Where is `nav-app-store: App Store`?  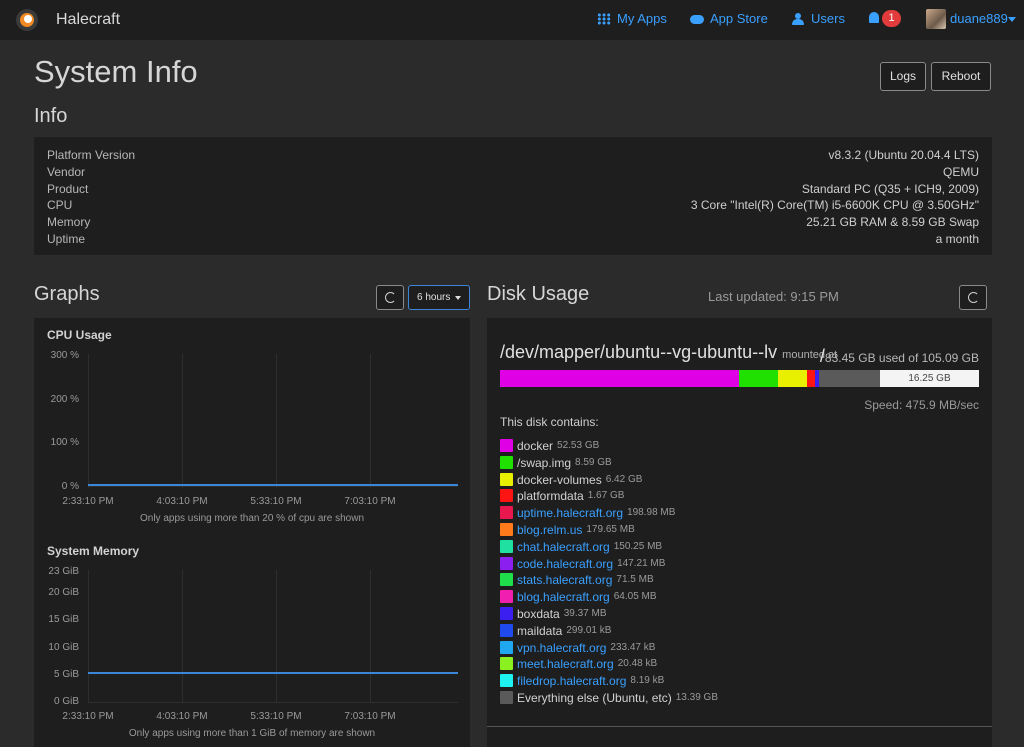
nav-app-store: App Store is located at coordinates (729, 18).